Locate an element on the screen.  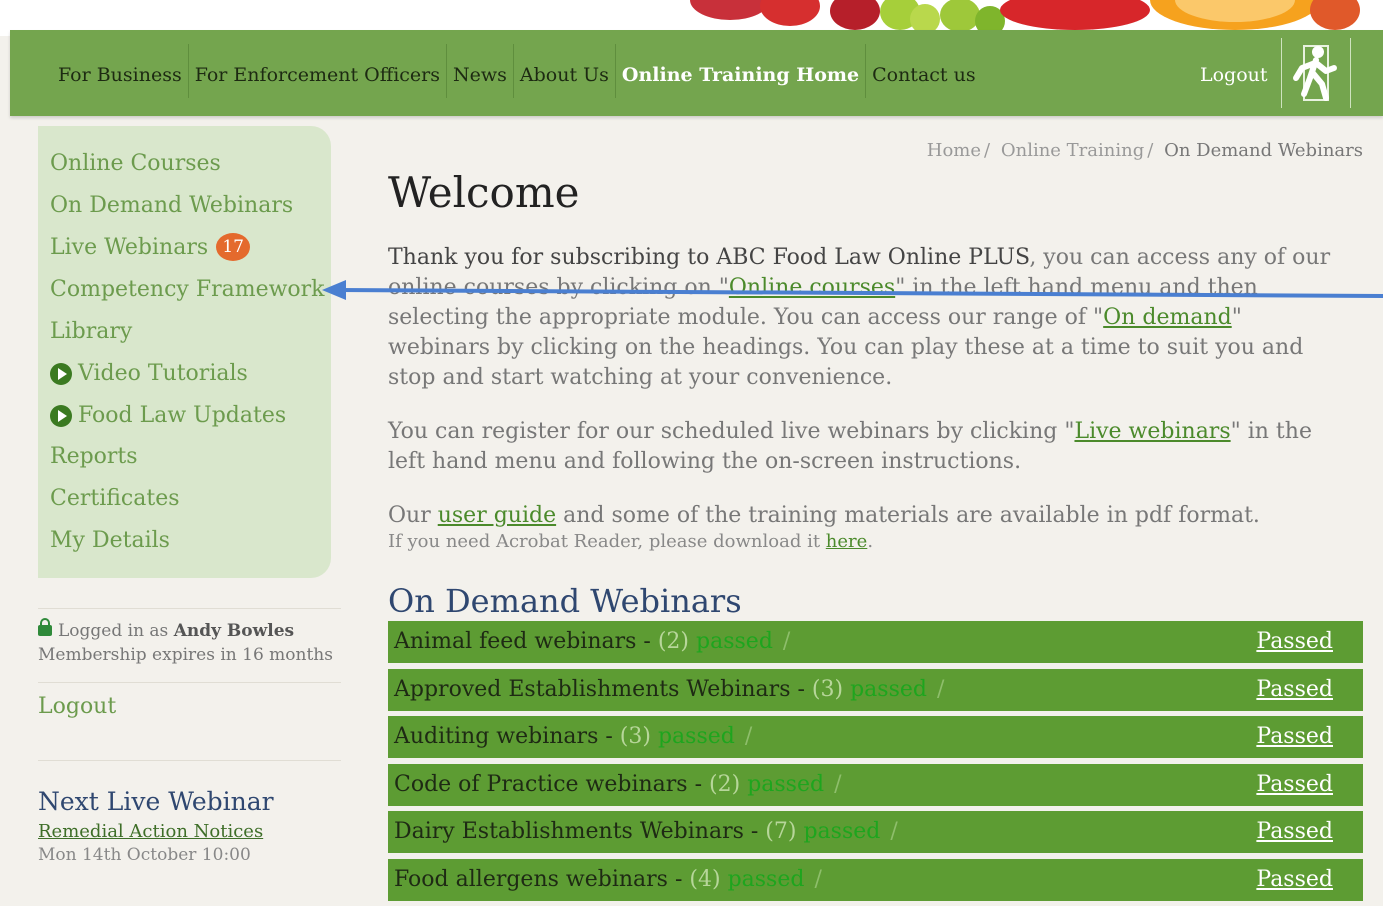
sidebar-item-label: Video Tutorials is located at coordinates (163, 373).